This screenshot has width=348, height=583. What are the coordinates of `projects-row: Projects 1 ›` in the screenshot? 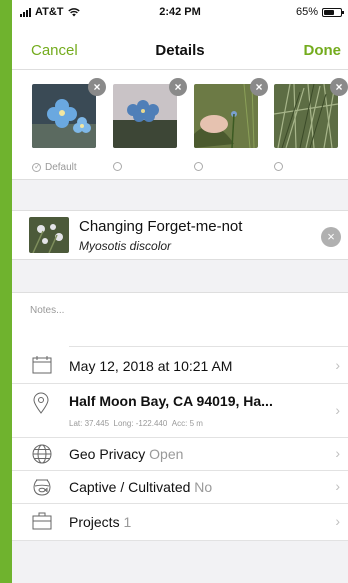 It's located at (180, 522).